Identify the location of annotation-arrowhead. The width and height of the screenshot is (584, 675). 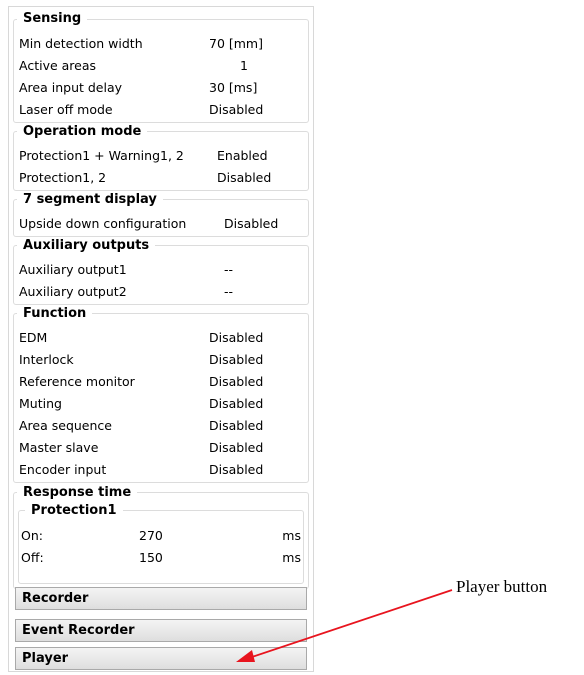
(245, 656).